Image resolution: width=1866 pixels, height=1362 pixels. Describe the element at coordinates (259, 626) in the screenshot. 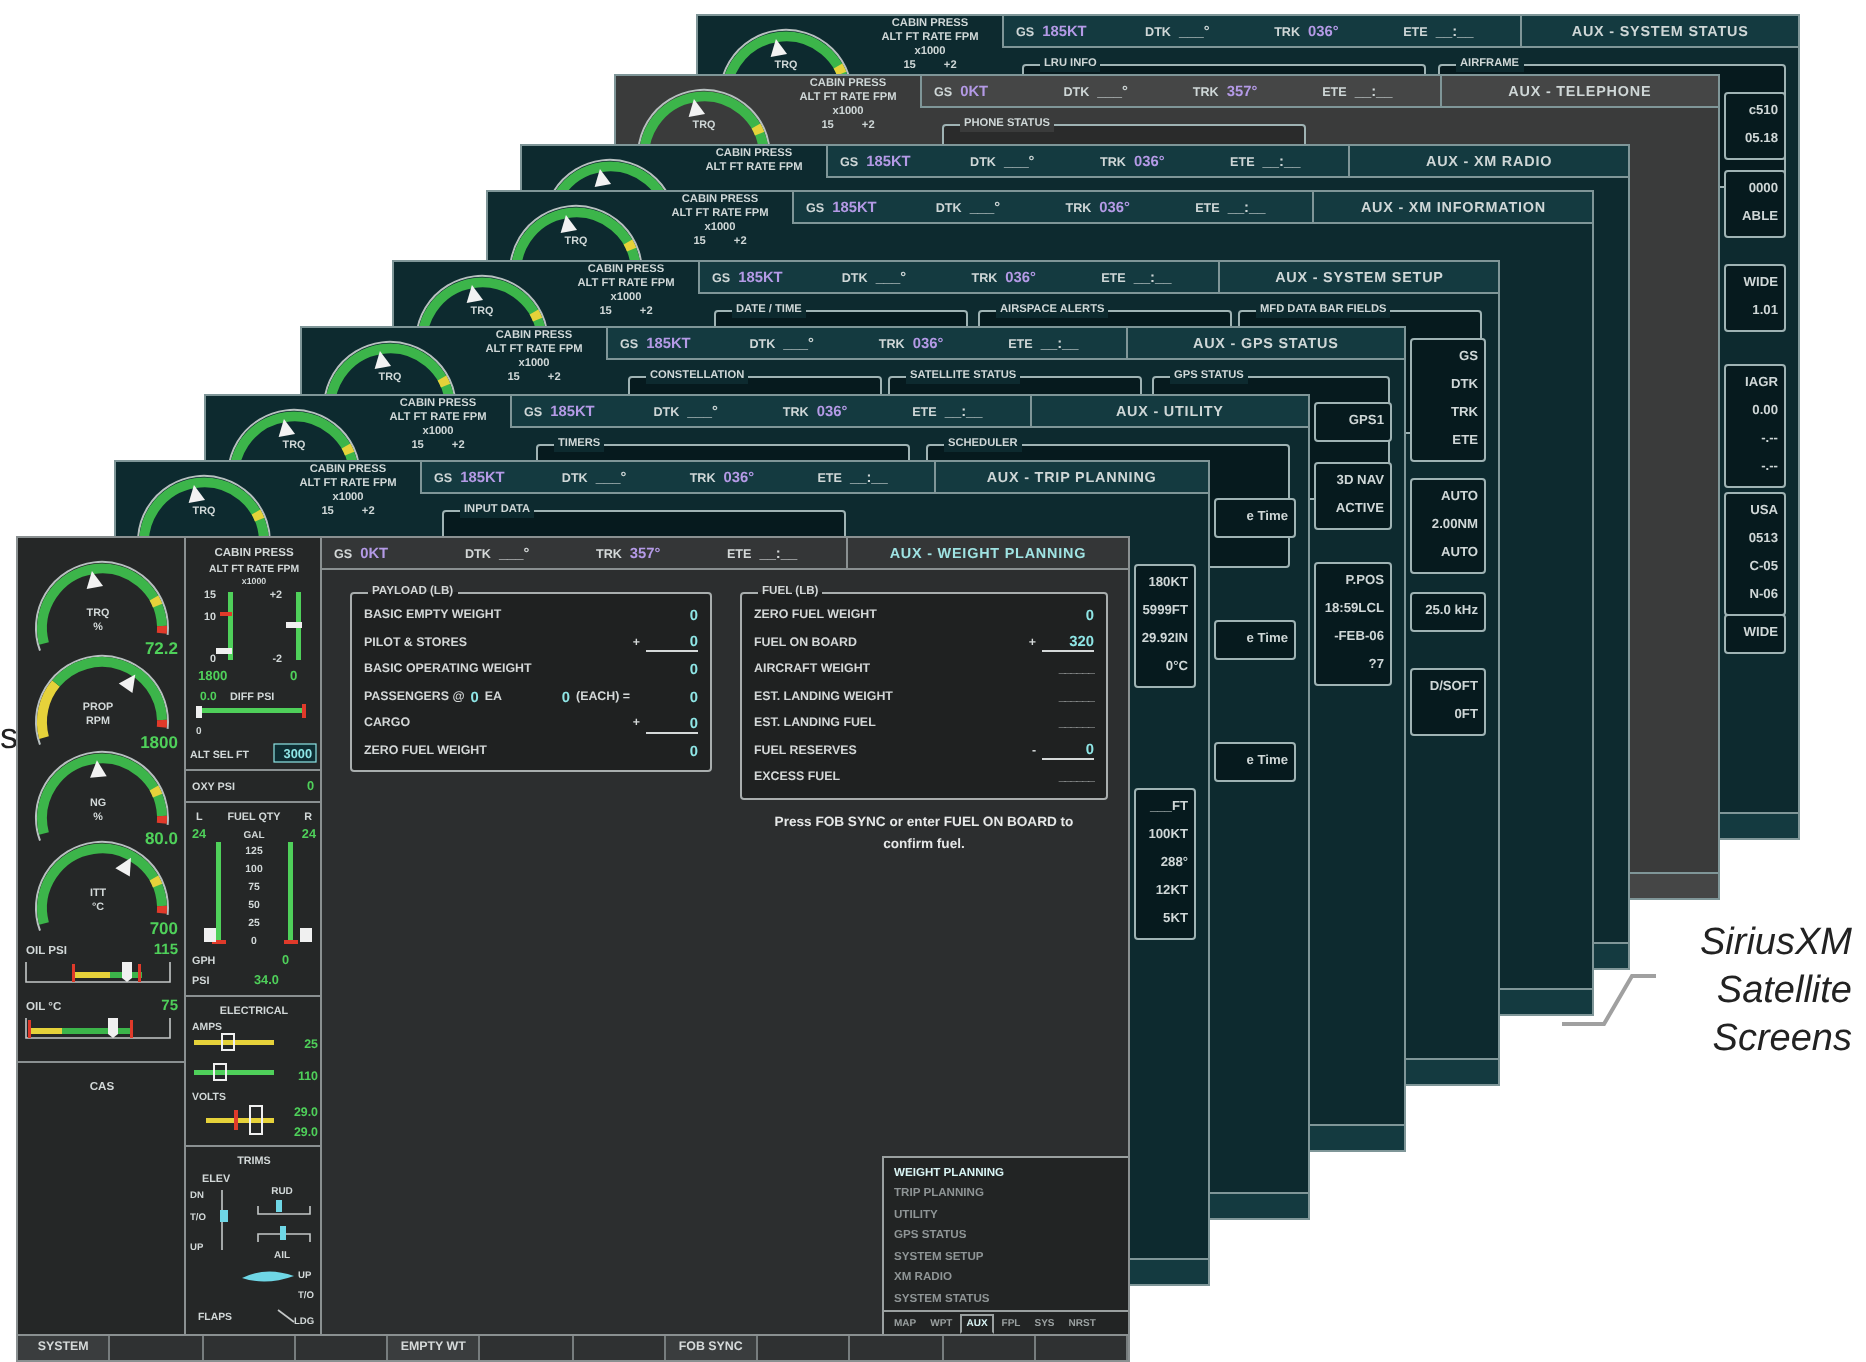

I see `cabin-scale-drawing` at that location.